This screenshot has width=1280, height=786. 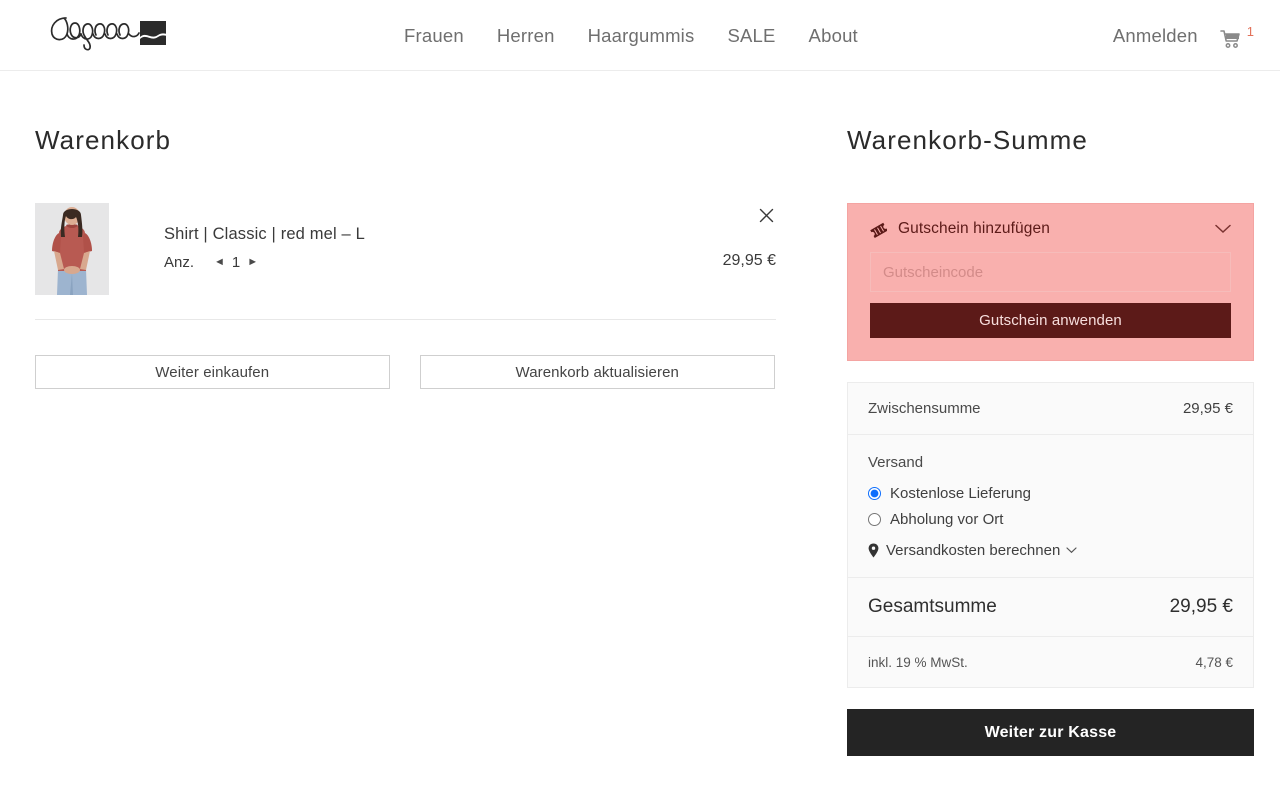 What do you see at coordinates (1050, 409) in the screenshot?
I see `subtotal-row: Zwischensumme 29,95 €` at bounding box center [1050, 409].